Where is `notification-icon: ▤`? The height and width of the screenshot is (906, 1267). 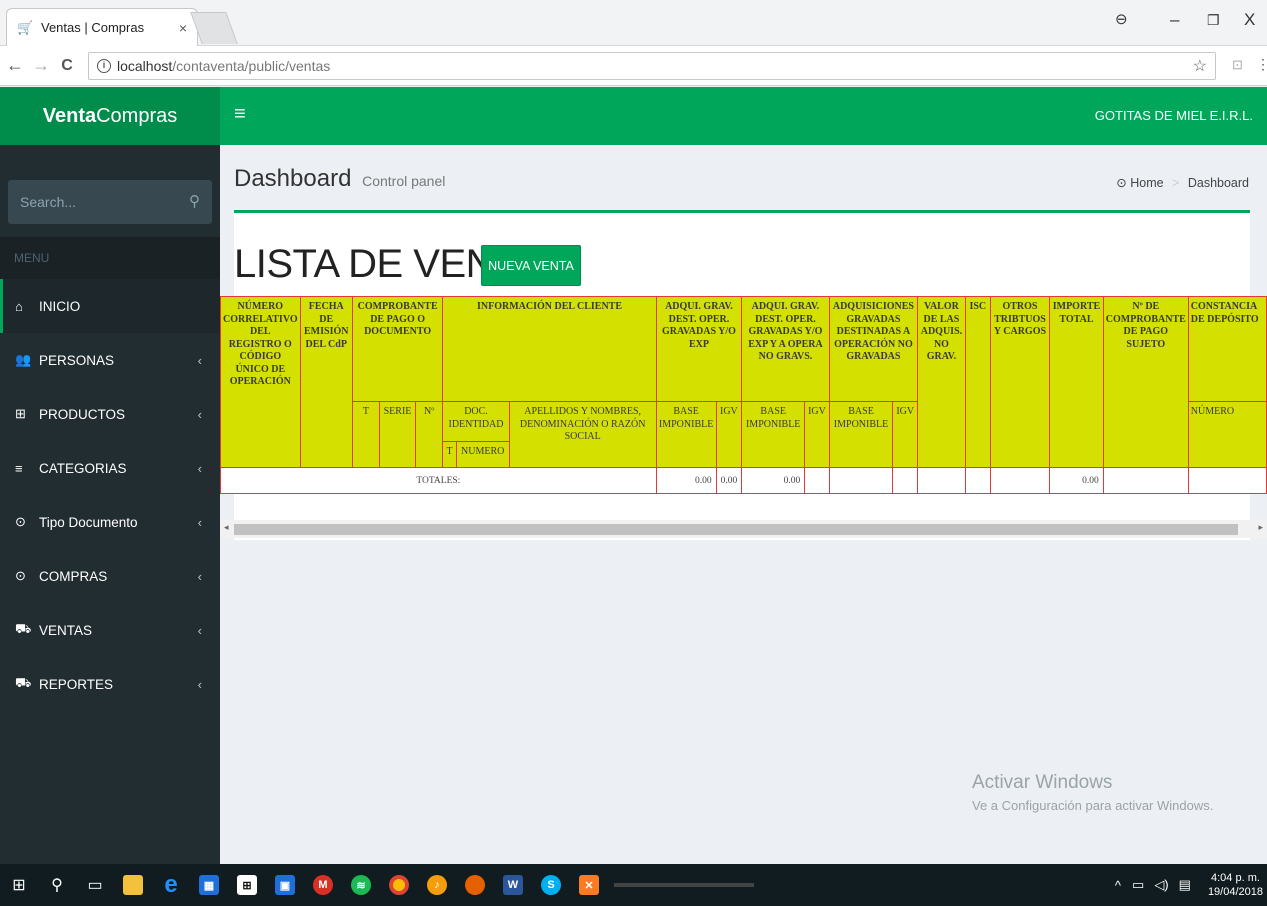 notification-icon: ▤ is located at coordinates (1185, 885).